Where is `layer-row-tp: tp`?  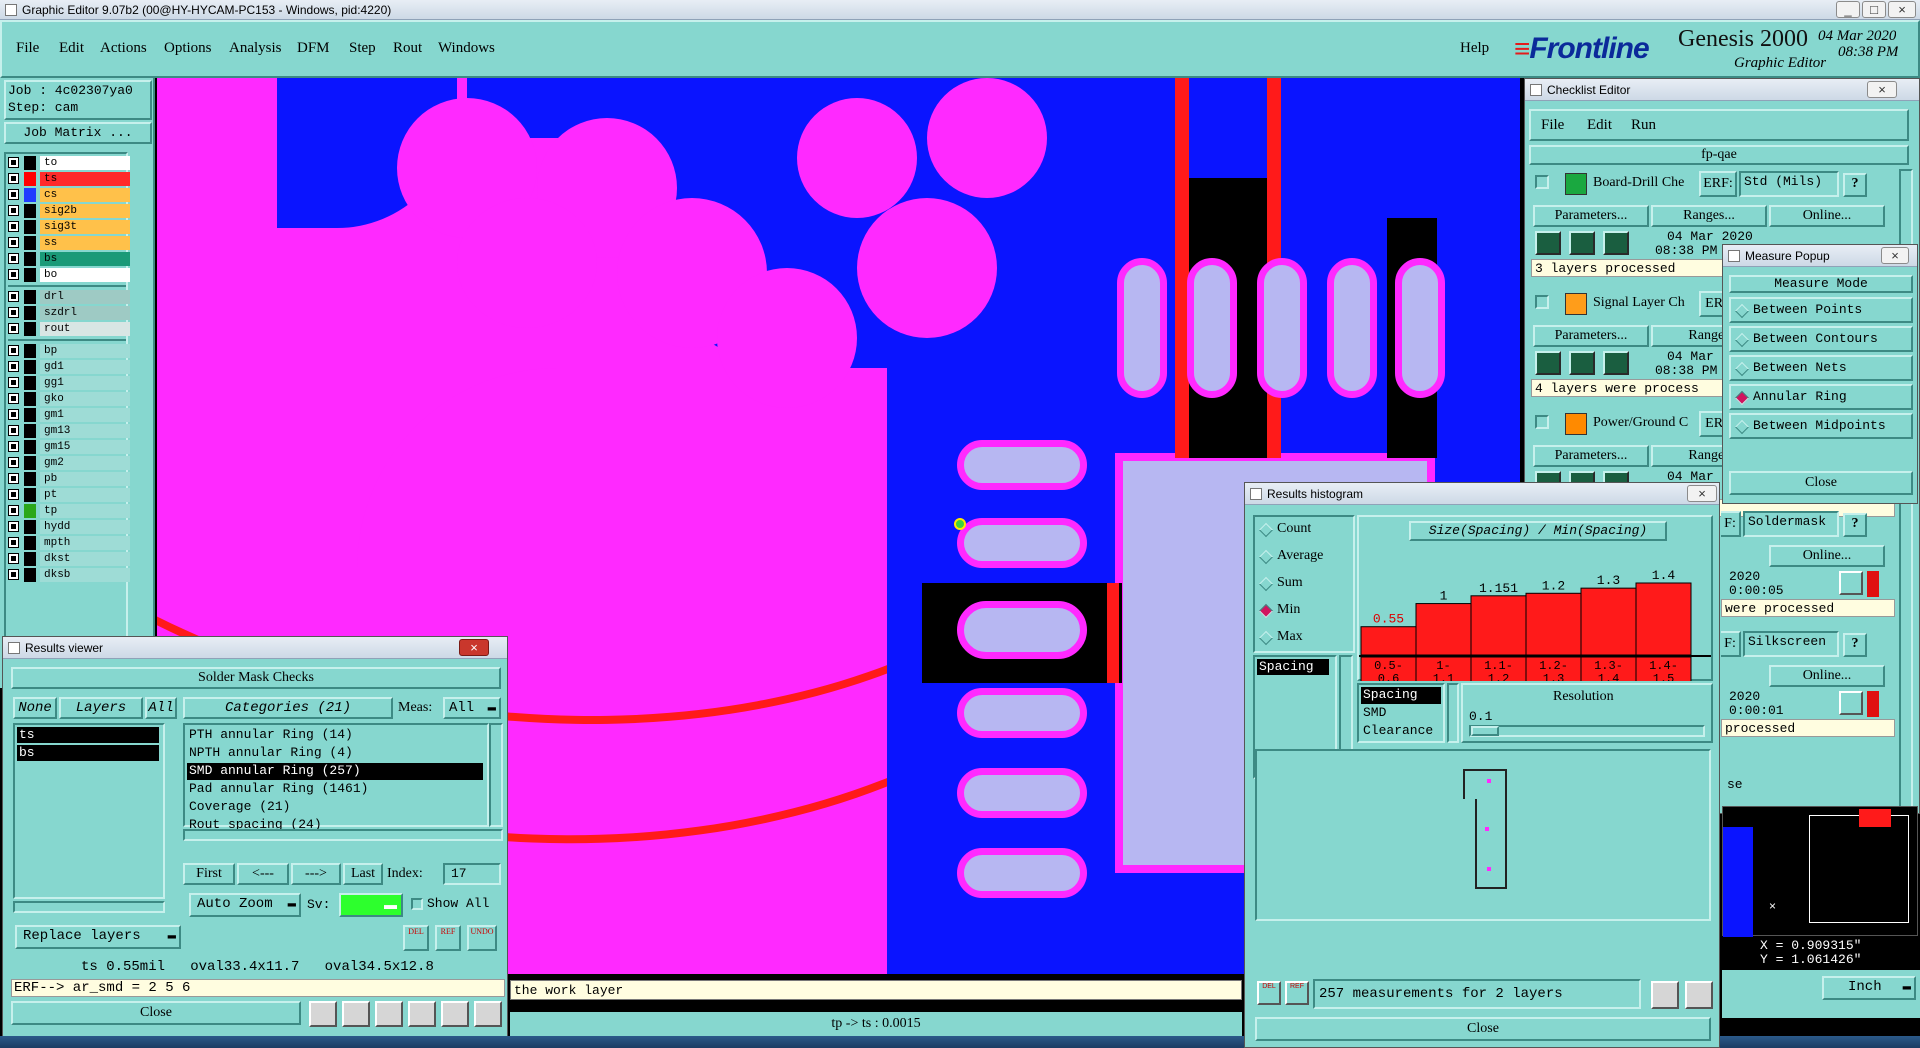 layer-row-tp: tp is located at coordinates (69, 511).